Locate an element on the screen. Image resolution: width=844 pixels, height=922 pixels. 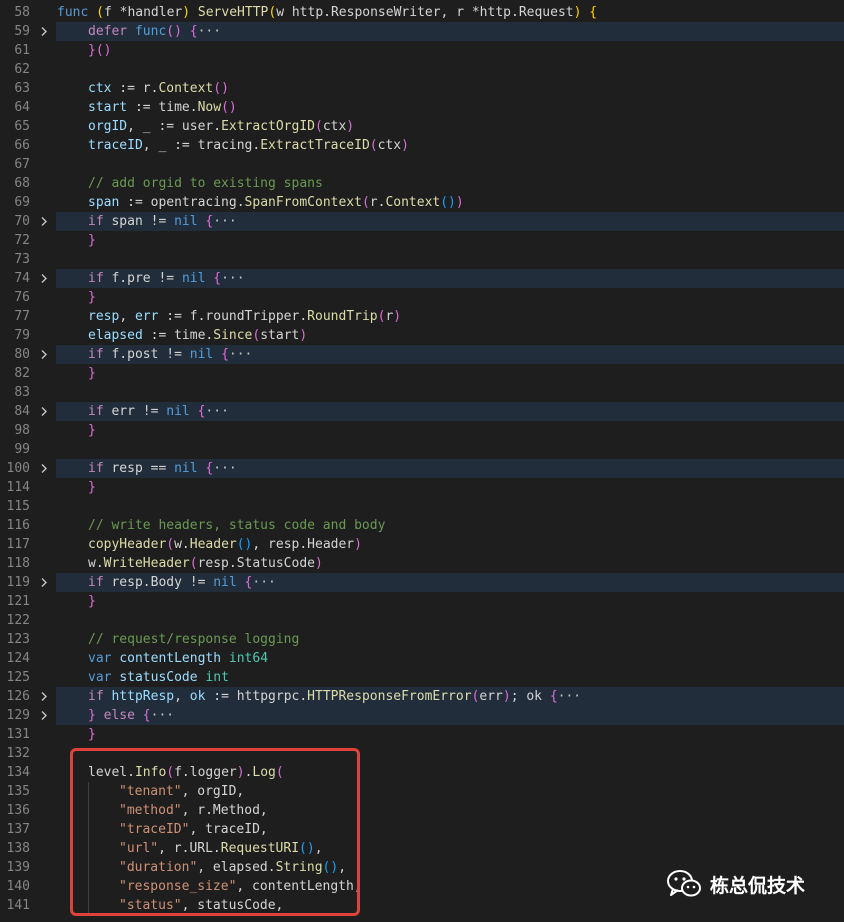
line-number: 139 is located at coordinates (18, 867).